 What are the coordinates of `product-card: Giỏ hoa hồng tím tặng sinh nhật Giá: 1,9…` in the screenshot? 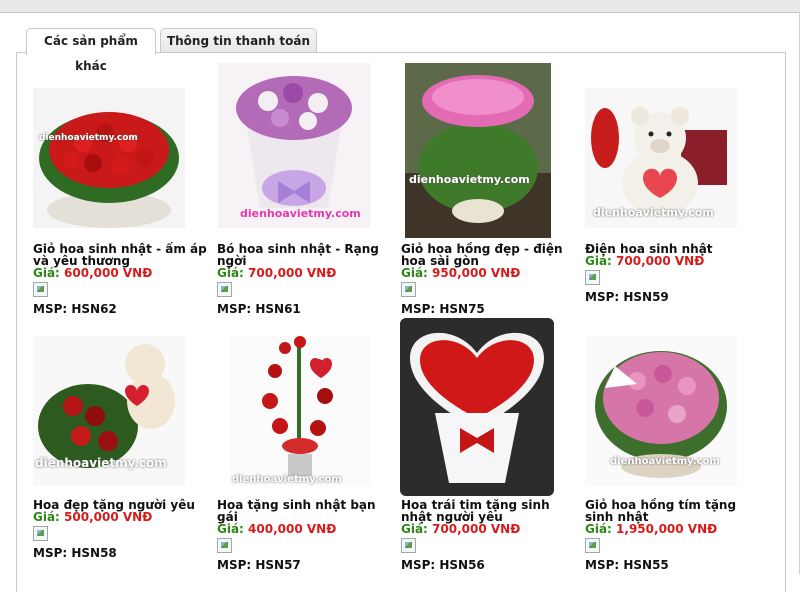 It's located at (674, 535).